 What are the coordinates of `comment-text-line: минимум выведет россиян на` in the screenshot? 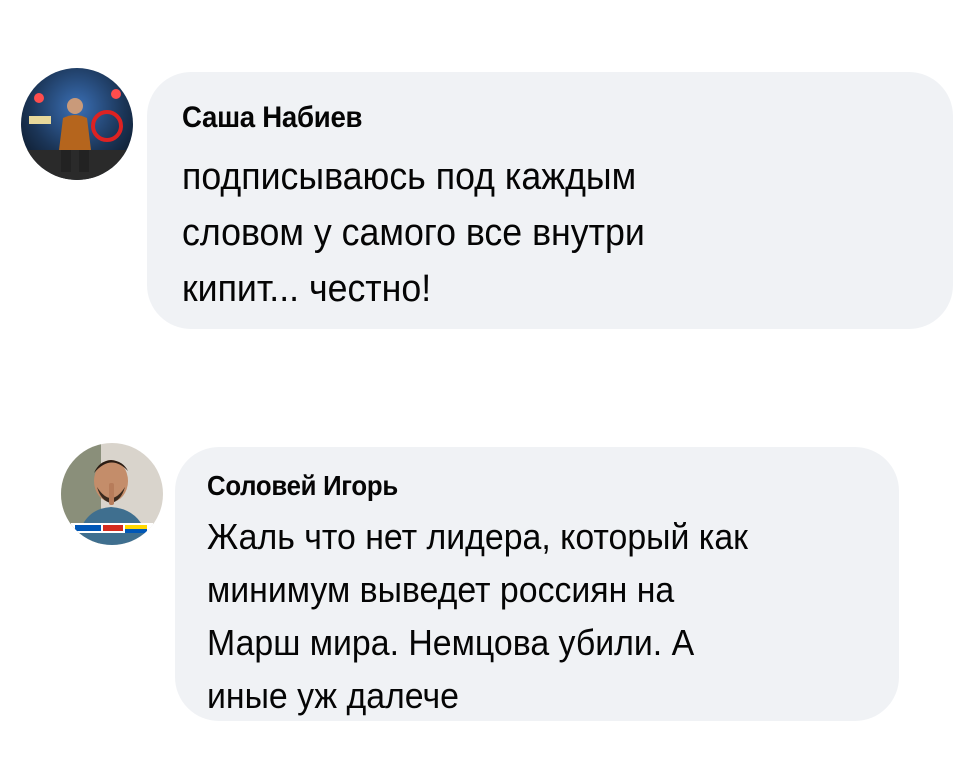 It's located at (441, 589).